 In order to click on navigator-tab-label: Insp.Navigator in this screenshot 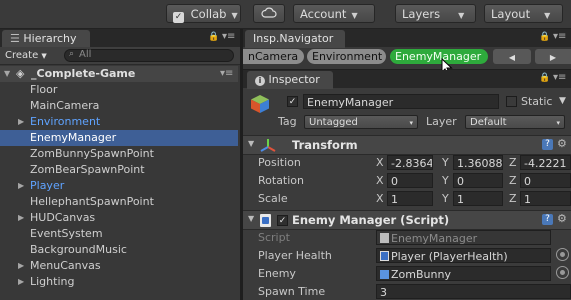, I will do `click(293, 38)`.